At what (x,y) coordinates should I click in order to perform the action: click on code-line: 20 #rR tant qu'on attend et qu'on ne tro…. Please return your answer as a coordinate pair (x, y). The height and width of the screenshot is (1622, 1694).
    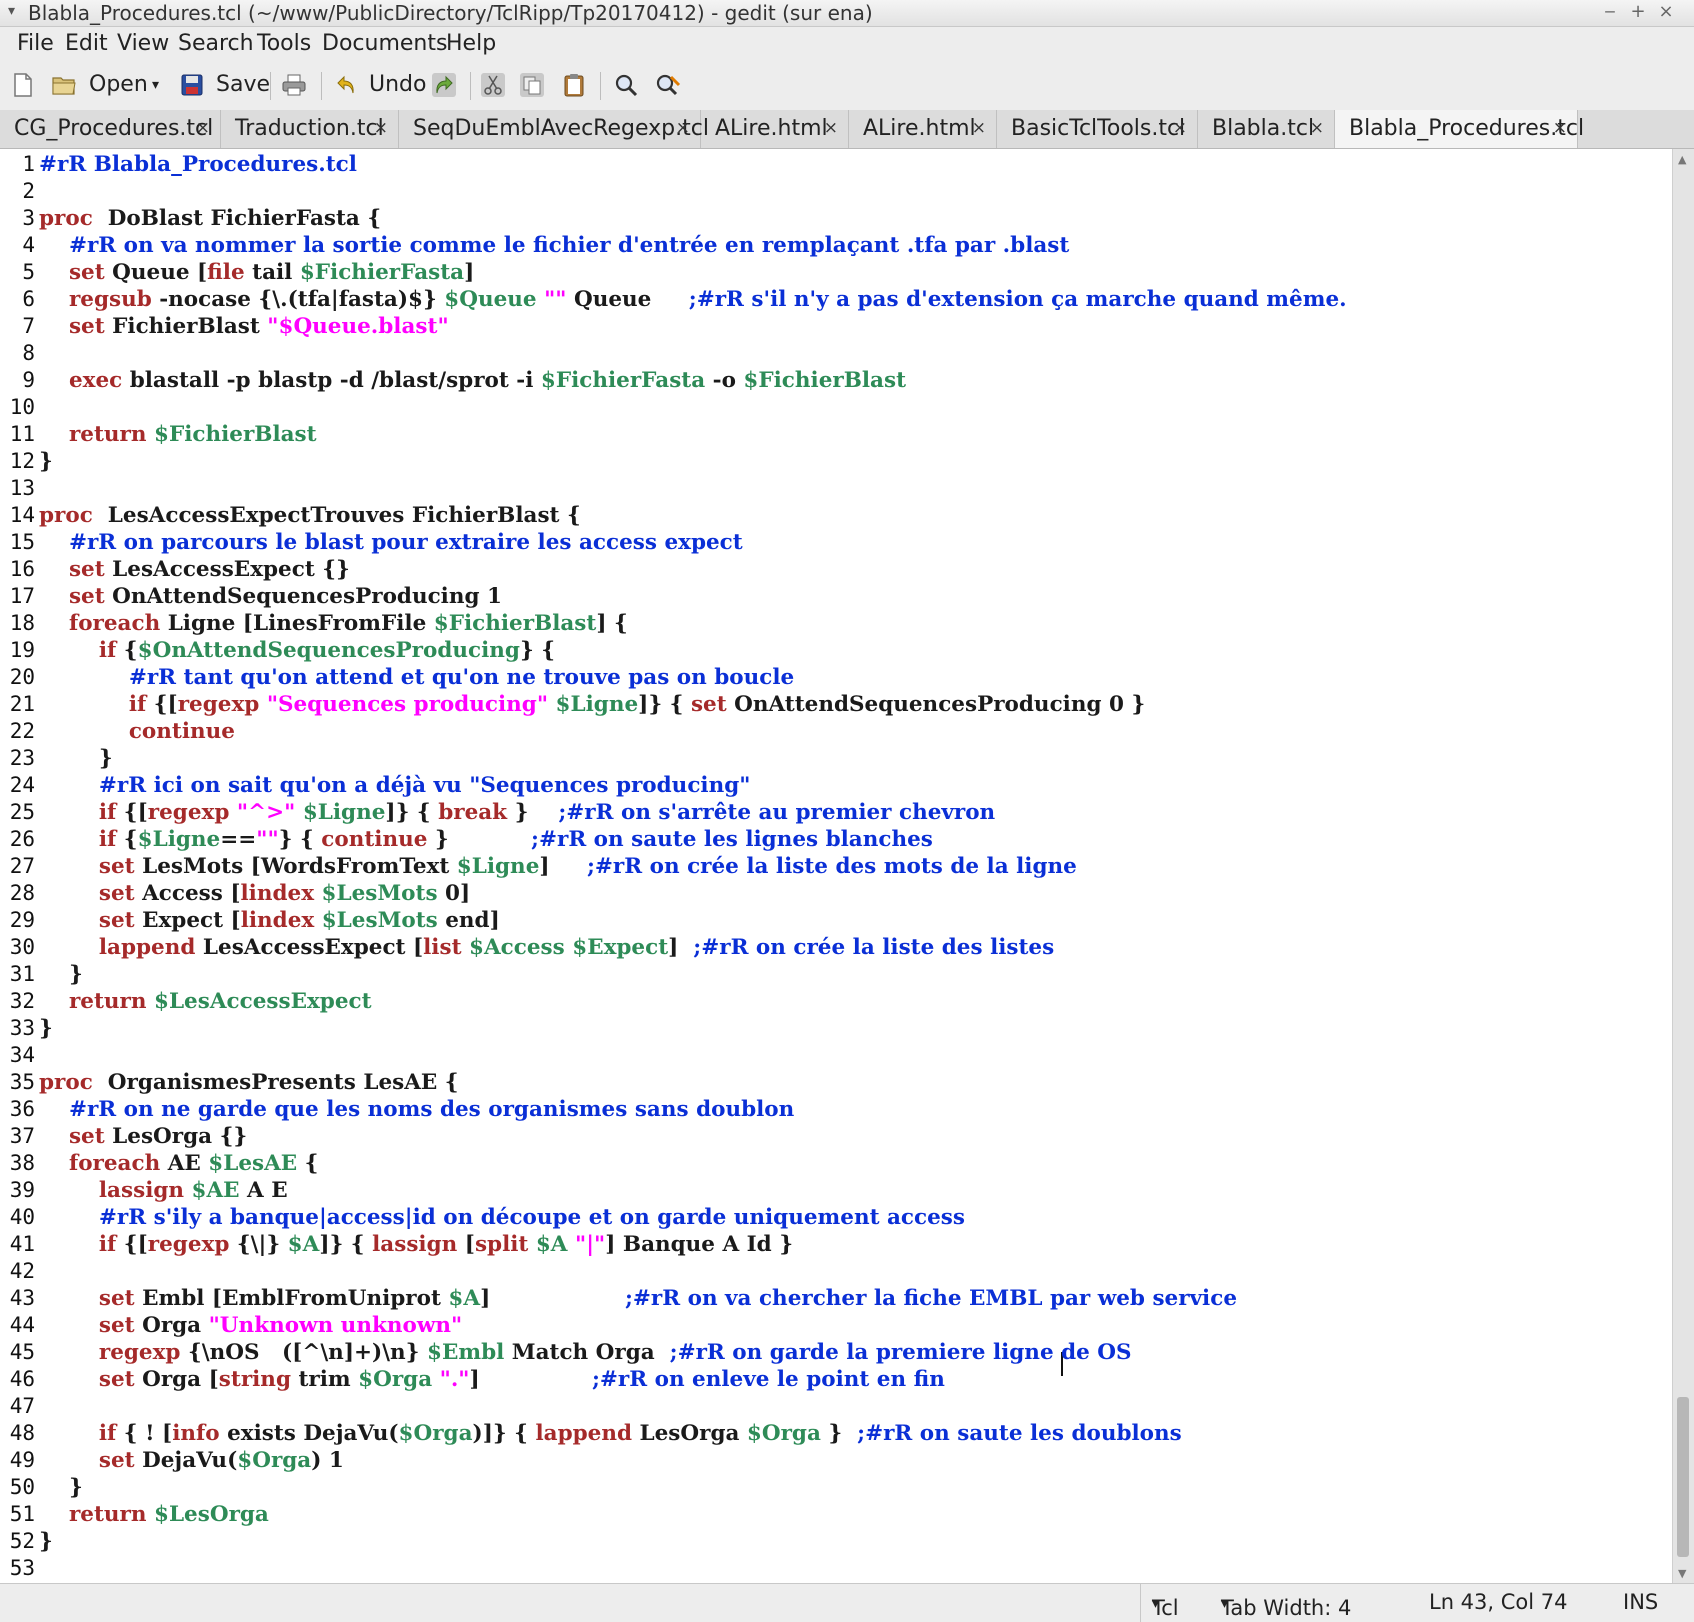
    Looking at the image, I should click on (836, 677).